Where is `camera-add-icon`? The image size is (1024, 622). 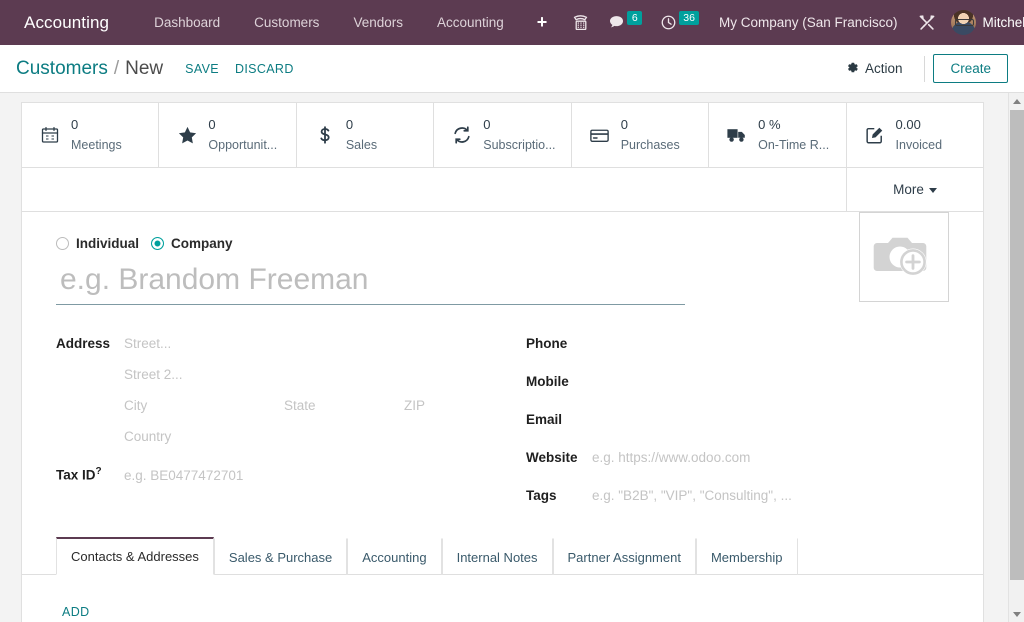
camera-add-icon is located at coordinates (904, 257).